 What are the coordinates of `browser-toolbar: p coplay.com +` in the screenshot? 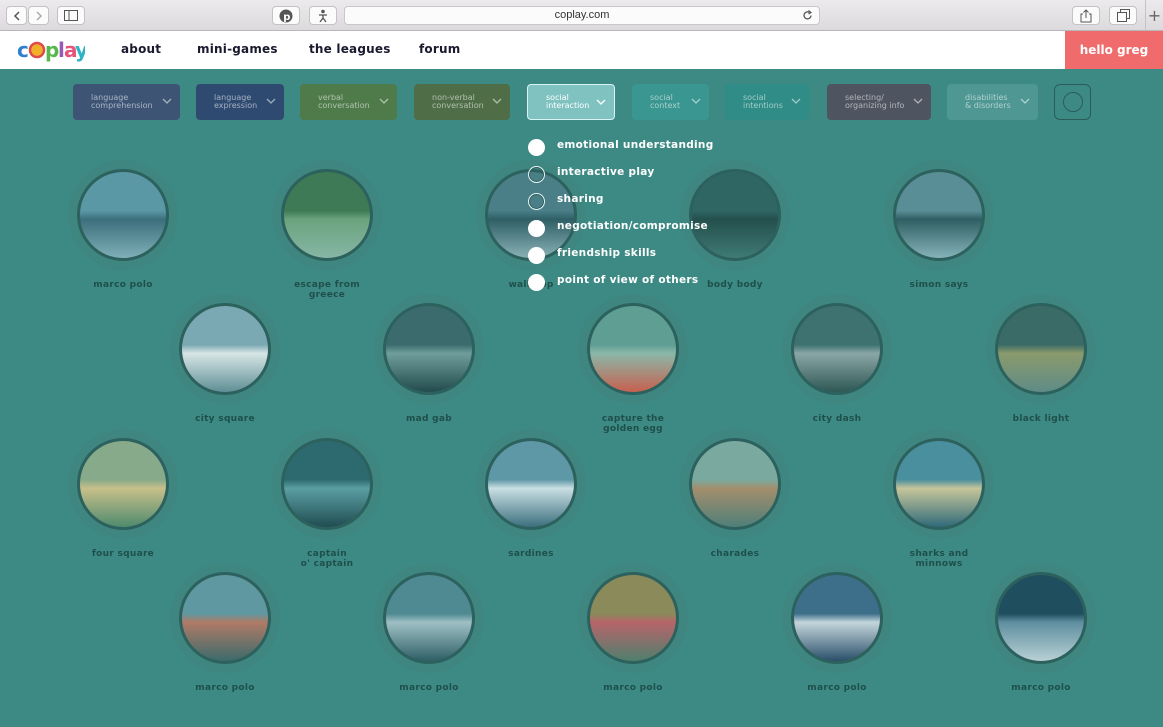 It's located at (581, 15).